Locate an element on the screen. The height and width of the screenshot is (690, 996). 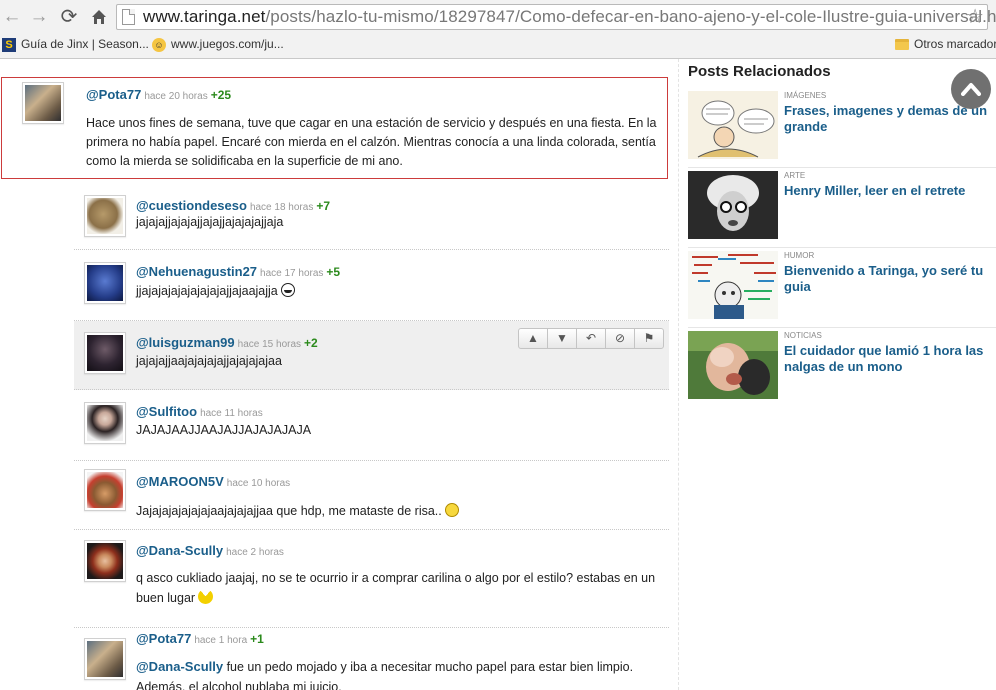
comment-author: @cuestiondeseso is located at coordinates (191, 205).